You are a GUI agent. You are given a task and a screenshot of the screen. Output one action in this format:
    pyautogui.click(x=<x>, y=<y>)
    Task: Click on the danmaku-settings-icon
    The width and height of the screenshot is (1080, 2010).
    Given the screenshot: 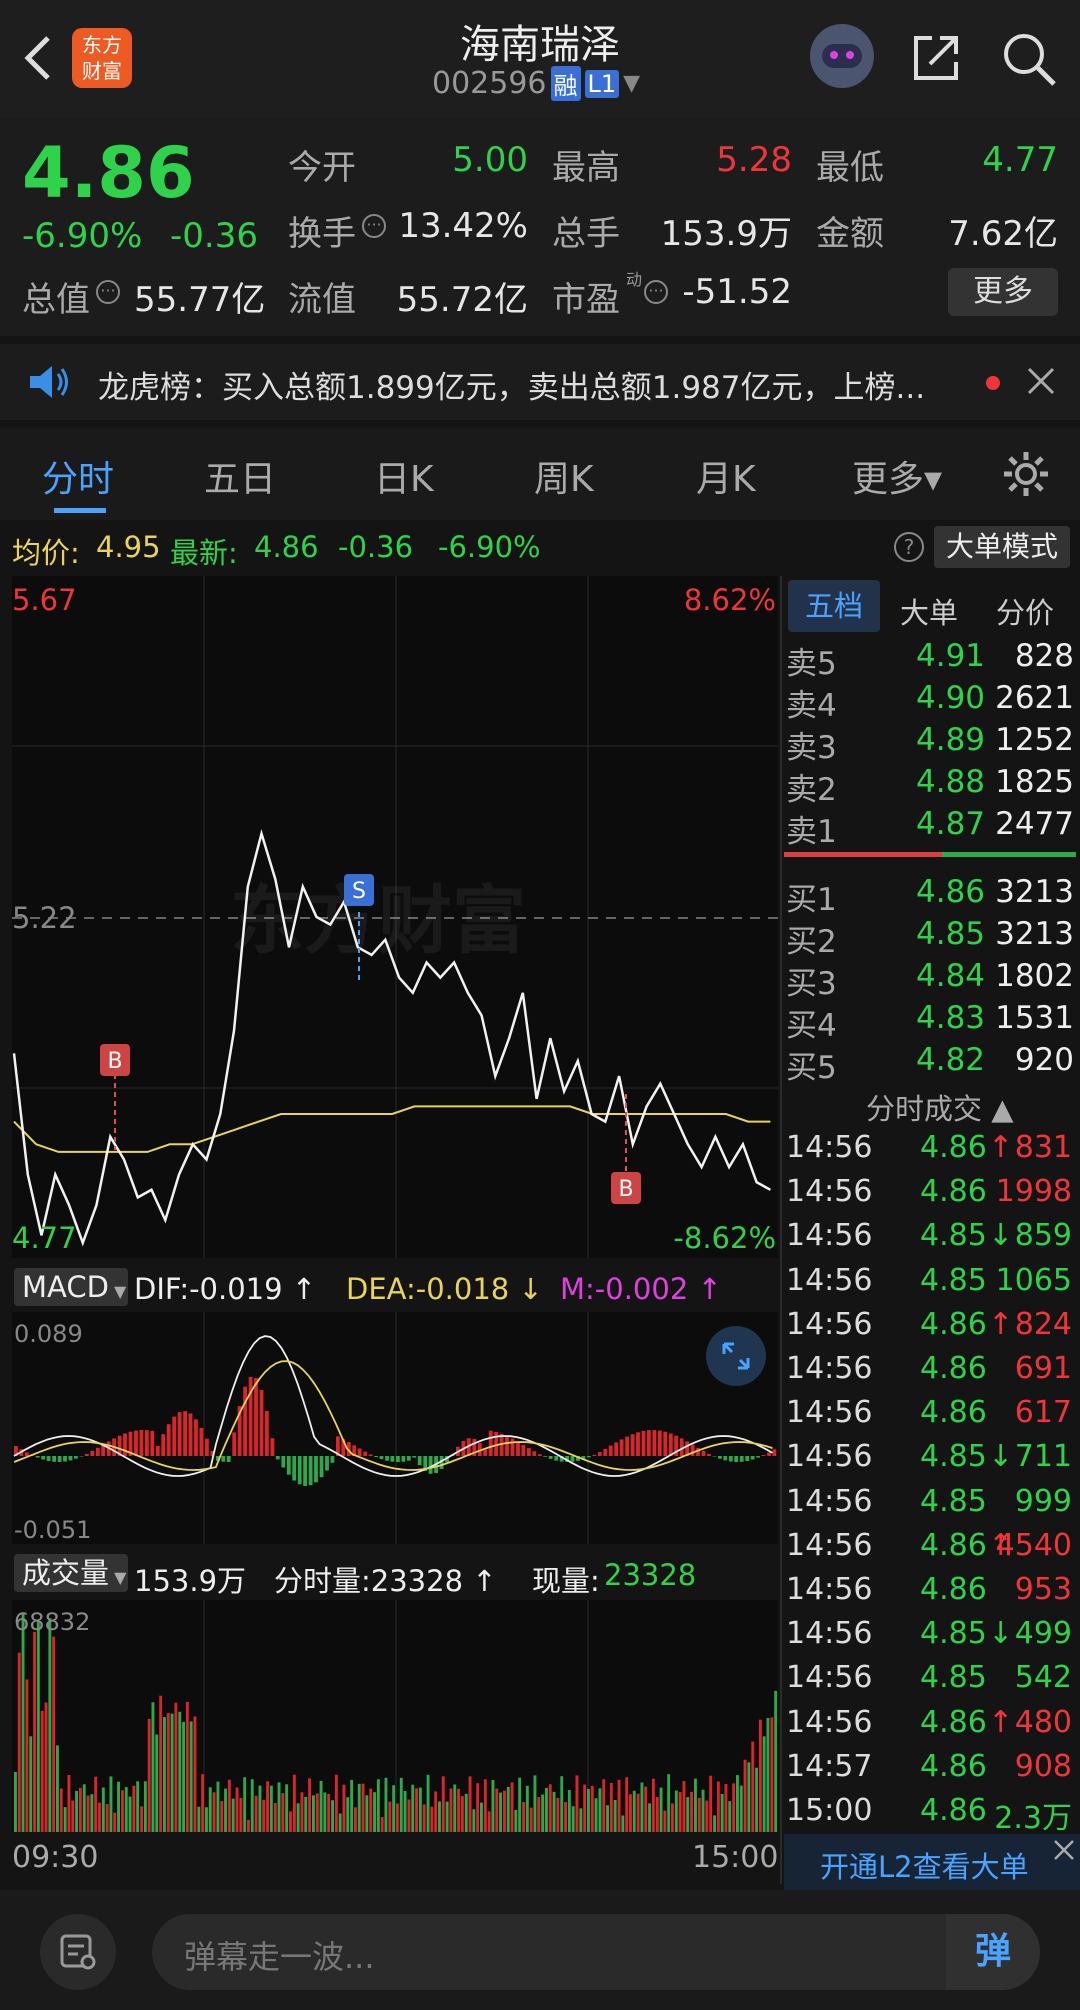 What is the action you would take?
    pyautogui.click(x=78, y=1952)
    